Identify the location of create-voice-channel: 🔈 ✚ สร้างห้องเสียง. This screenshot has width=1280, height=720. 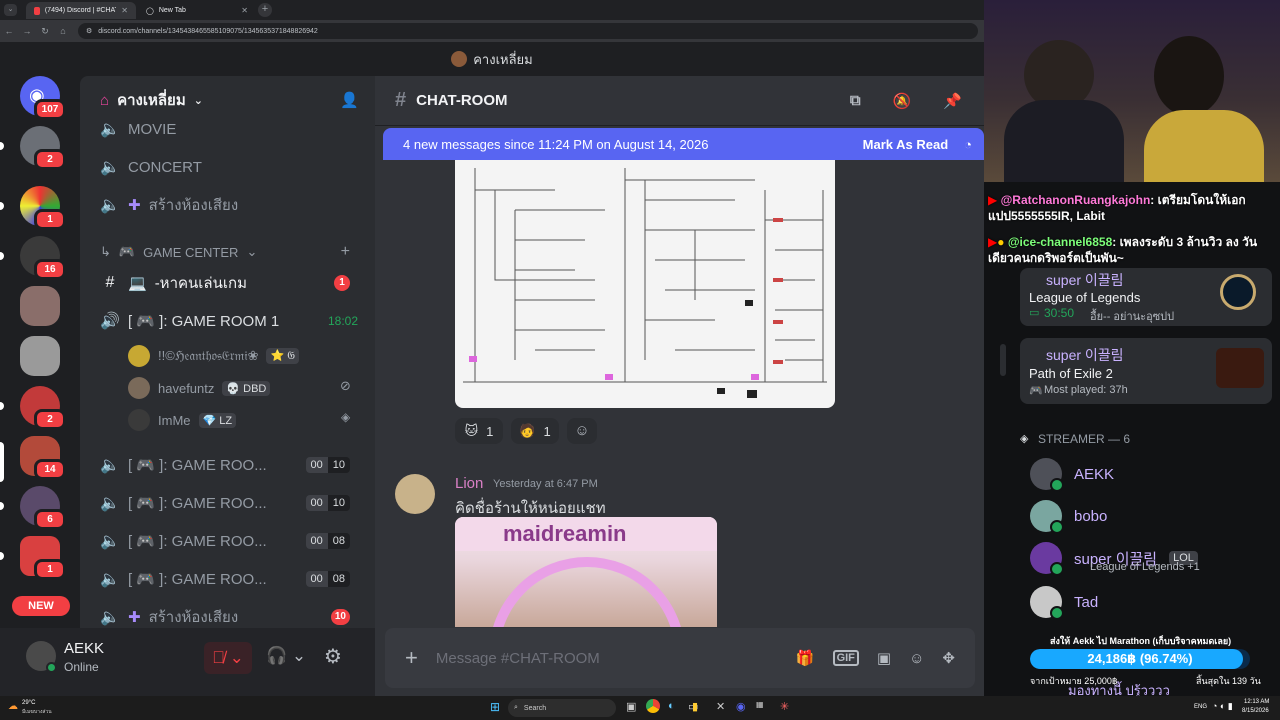
(234, 205).